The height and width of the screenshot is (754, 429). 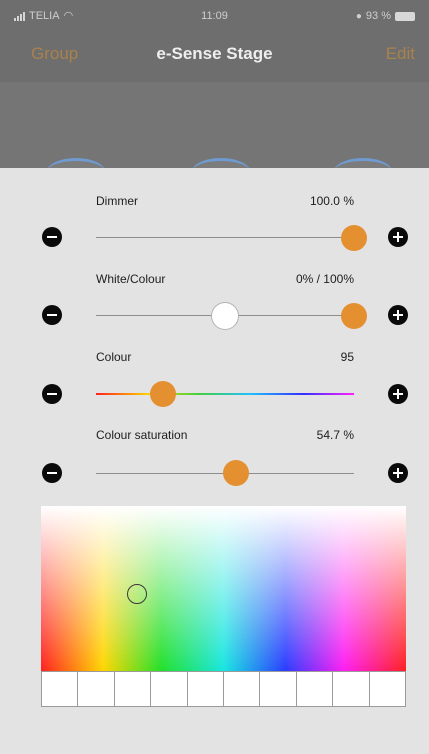 What do you see at coordinates (214, 234) in the screenshot?
I see `dimmer-control: Dimmer 100.0 %` at bounding box center [214, 234].